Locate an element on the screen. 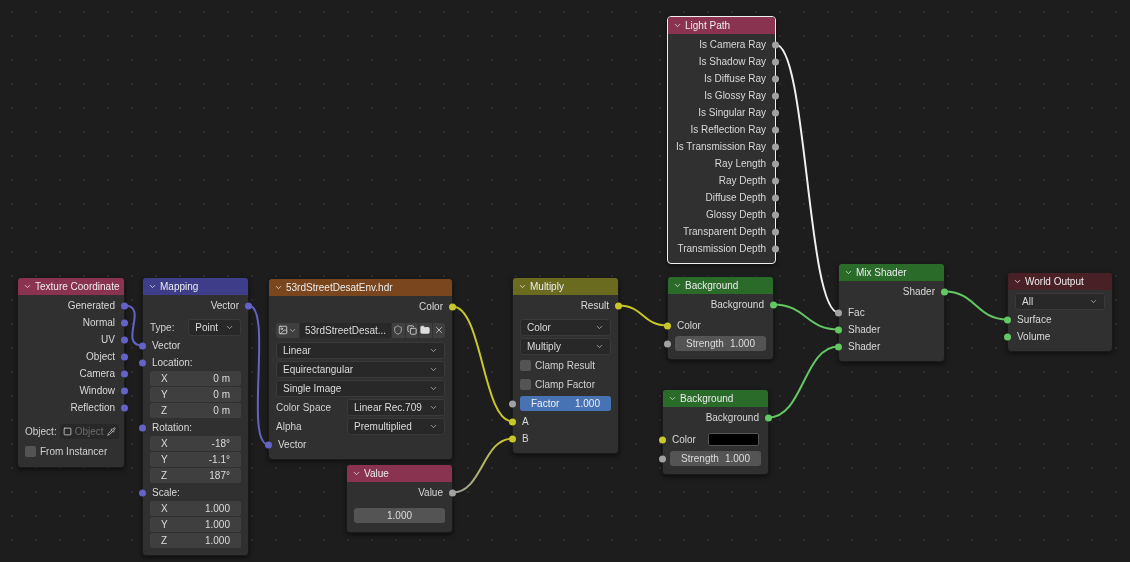  number-field: 1.000 is located at coordinates (399, 515).